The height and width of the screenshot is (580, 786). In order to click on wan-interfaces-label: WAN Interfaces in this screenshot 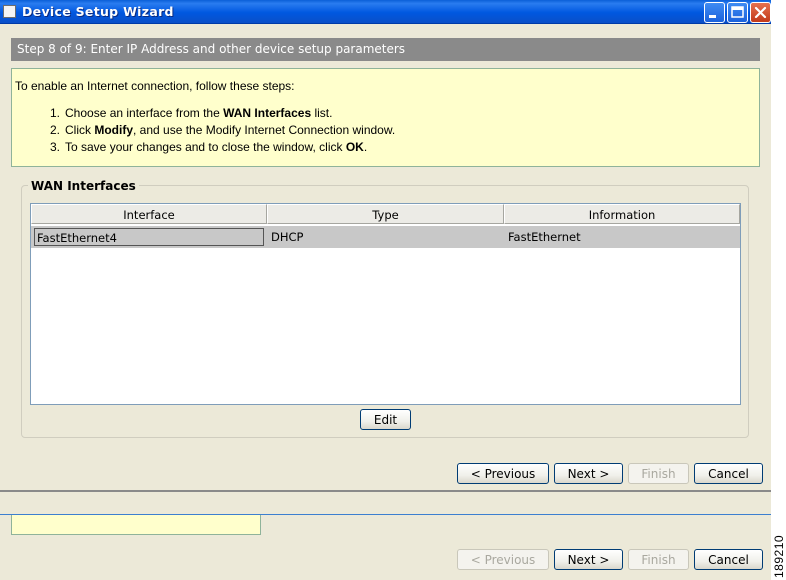, I will do `click(83, 186)`.